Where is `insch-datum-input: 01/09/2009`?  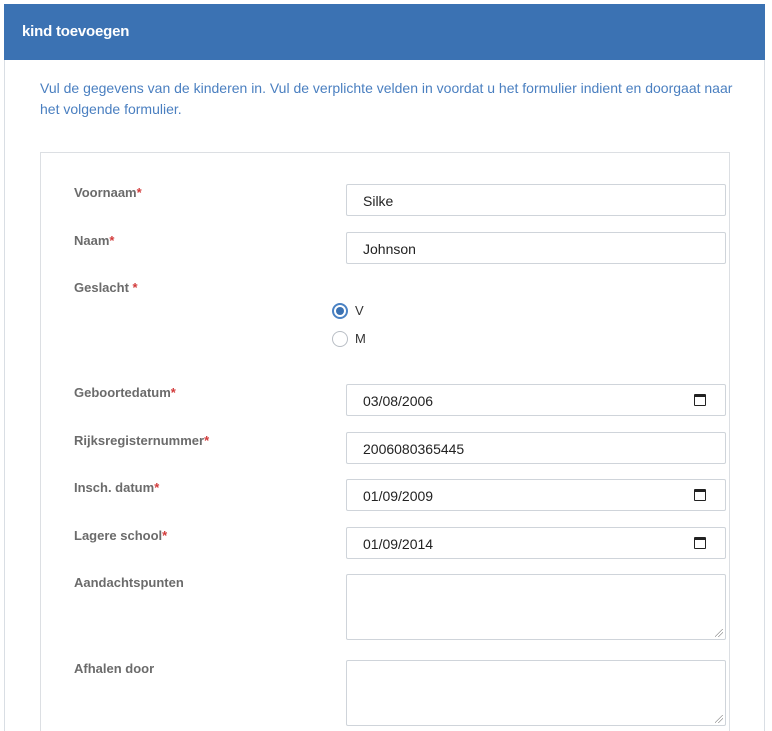
insch-datum-input: 01/09/2009 is located at coordinates (536, 495).